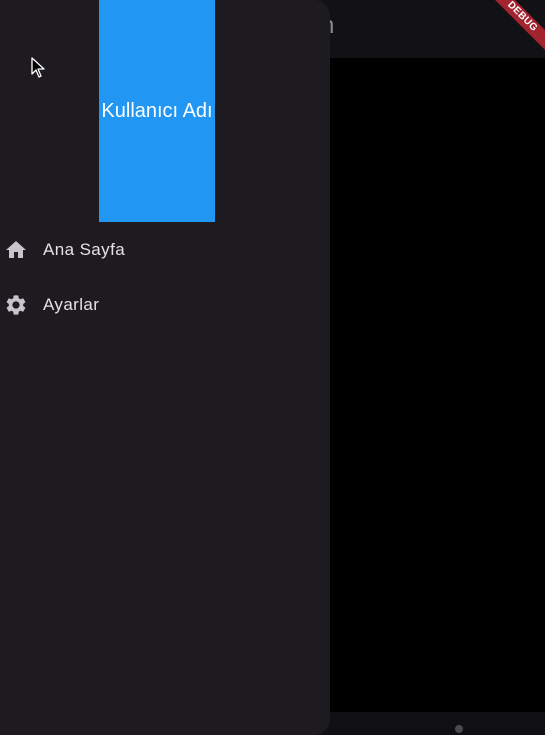 The image size is (545, 735). I want to click on home-icon, so click(15, 249).